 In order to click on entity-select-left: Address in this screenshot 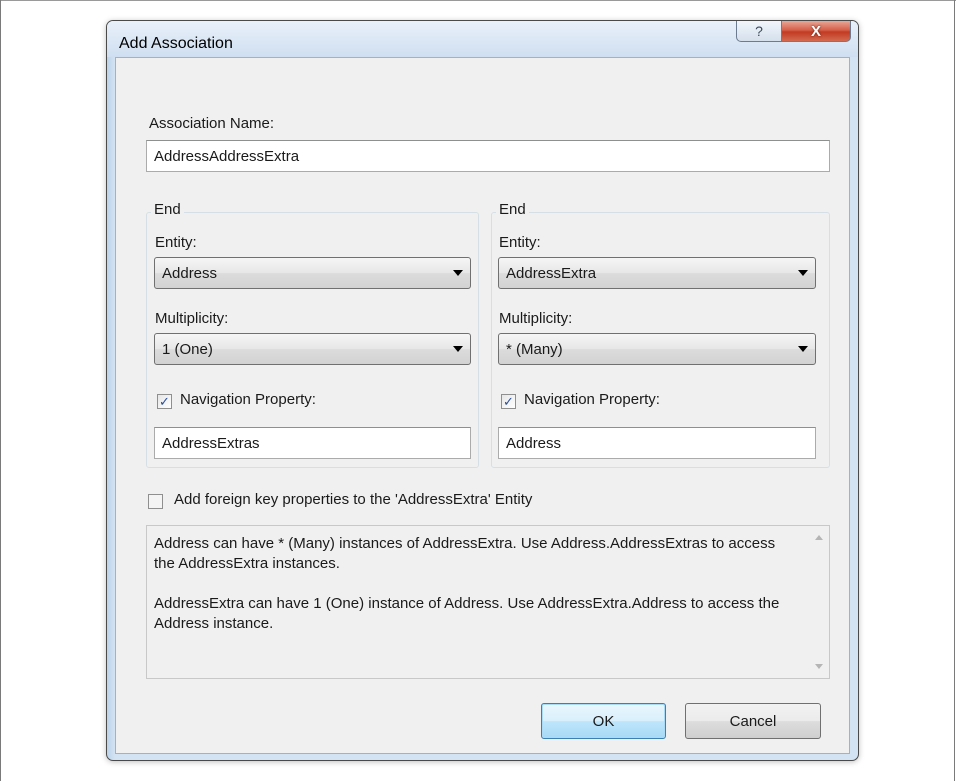, I will do `click(312, 273)`.